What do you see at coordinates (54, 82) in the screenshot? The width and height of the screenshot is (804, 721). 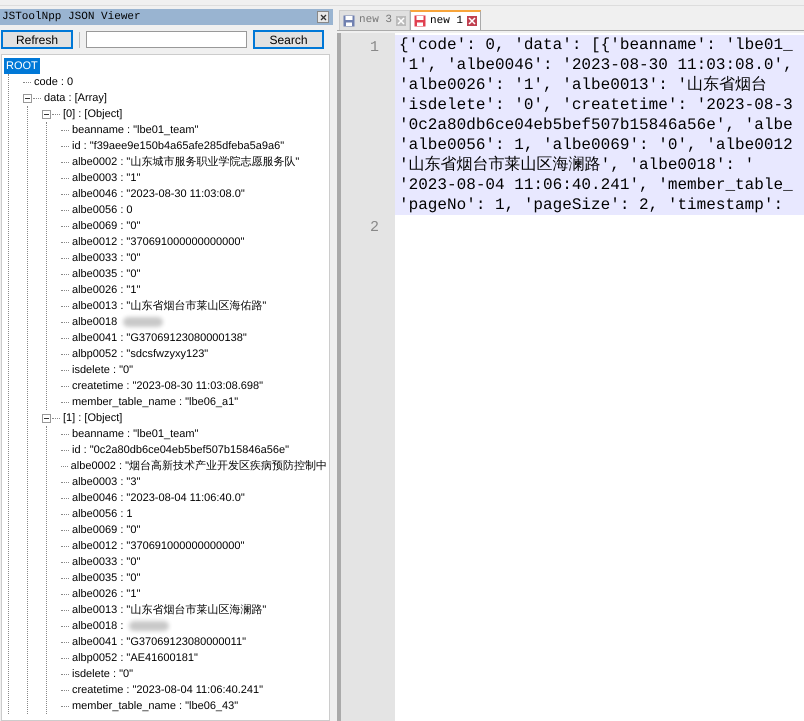 I see `tree-node: code : 0` at bounding box center [54, 82].